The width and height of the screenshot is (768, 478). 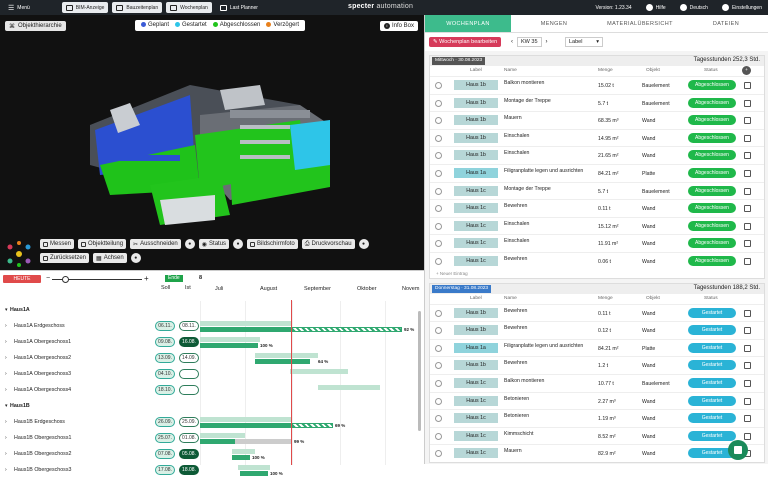 What do you see at coordinates (597, 400) in the screenshot?
I see `task-row: Haus 1c Betonieren 2.27 m³ Wand Gestartet` at bounding box center [597, 400].